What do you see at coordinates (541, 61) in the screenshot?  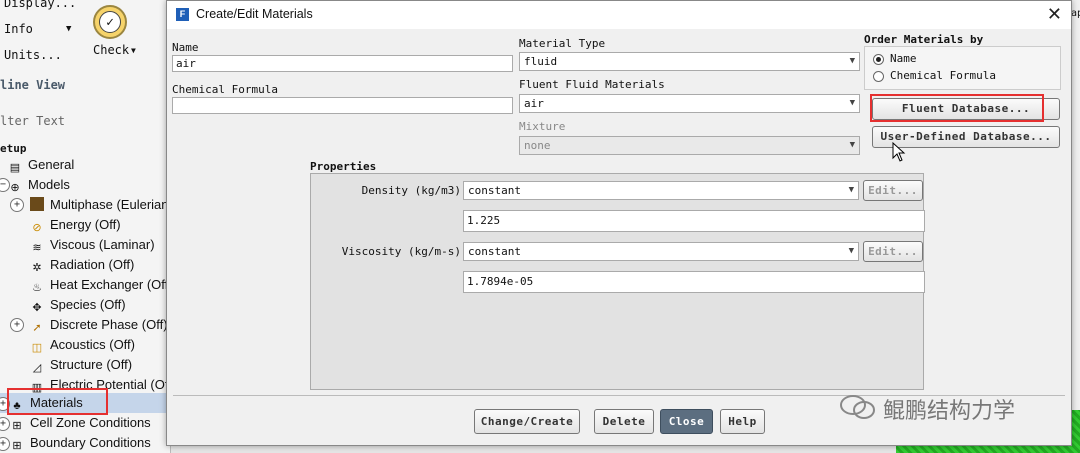 I see `material-type-value: fluid` at bounding box center [541, 61].